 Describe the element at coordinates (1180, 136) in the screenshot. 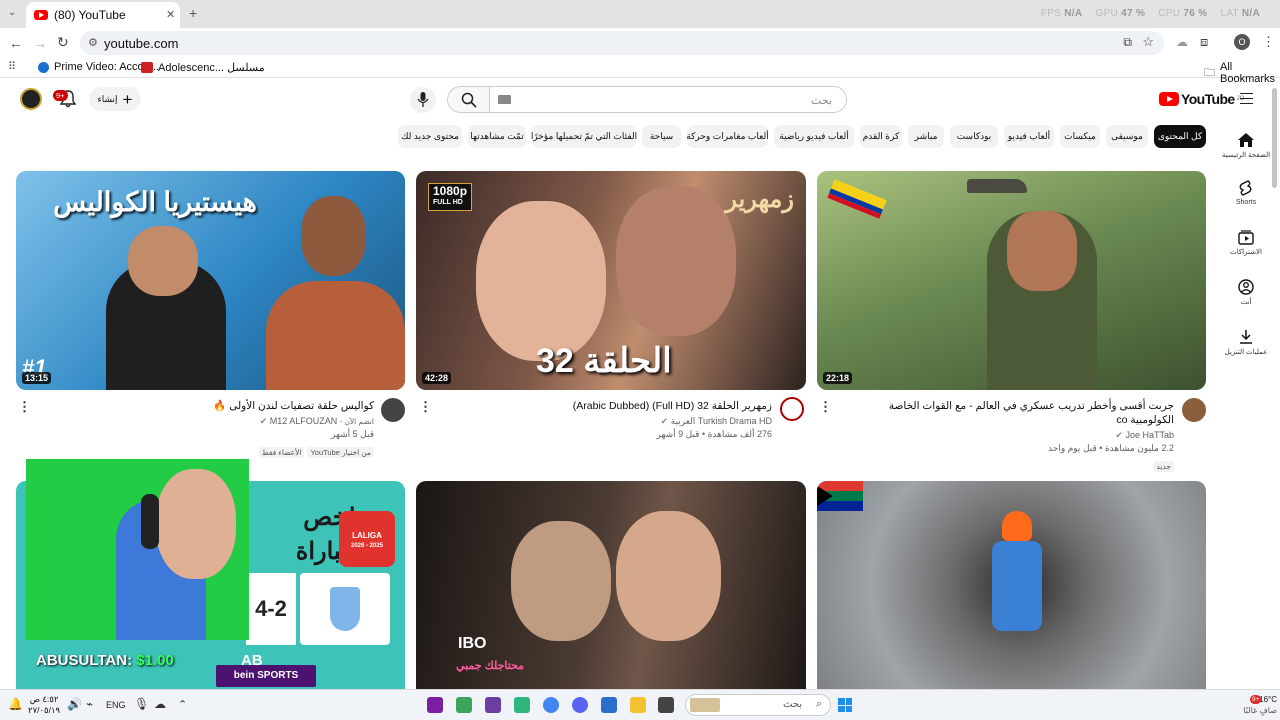

I see `chip-all: كل المحتوى` at that location.